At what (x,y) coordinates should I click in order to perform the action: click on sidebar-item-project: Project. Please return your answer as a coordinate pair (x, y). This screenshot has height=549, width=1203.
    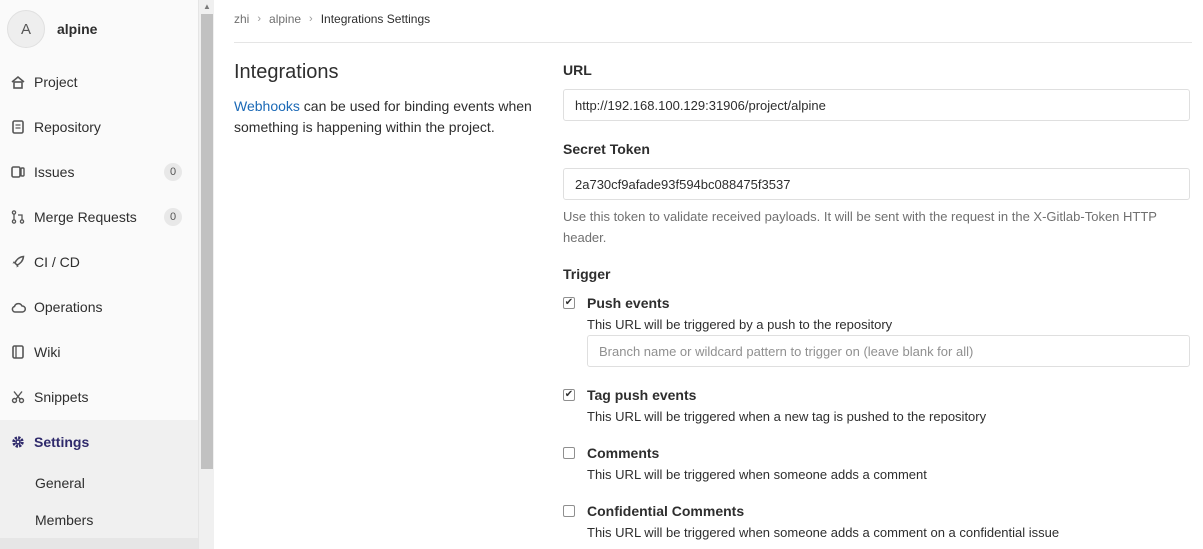
    Looking at the image, I should click on (99, 82).